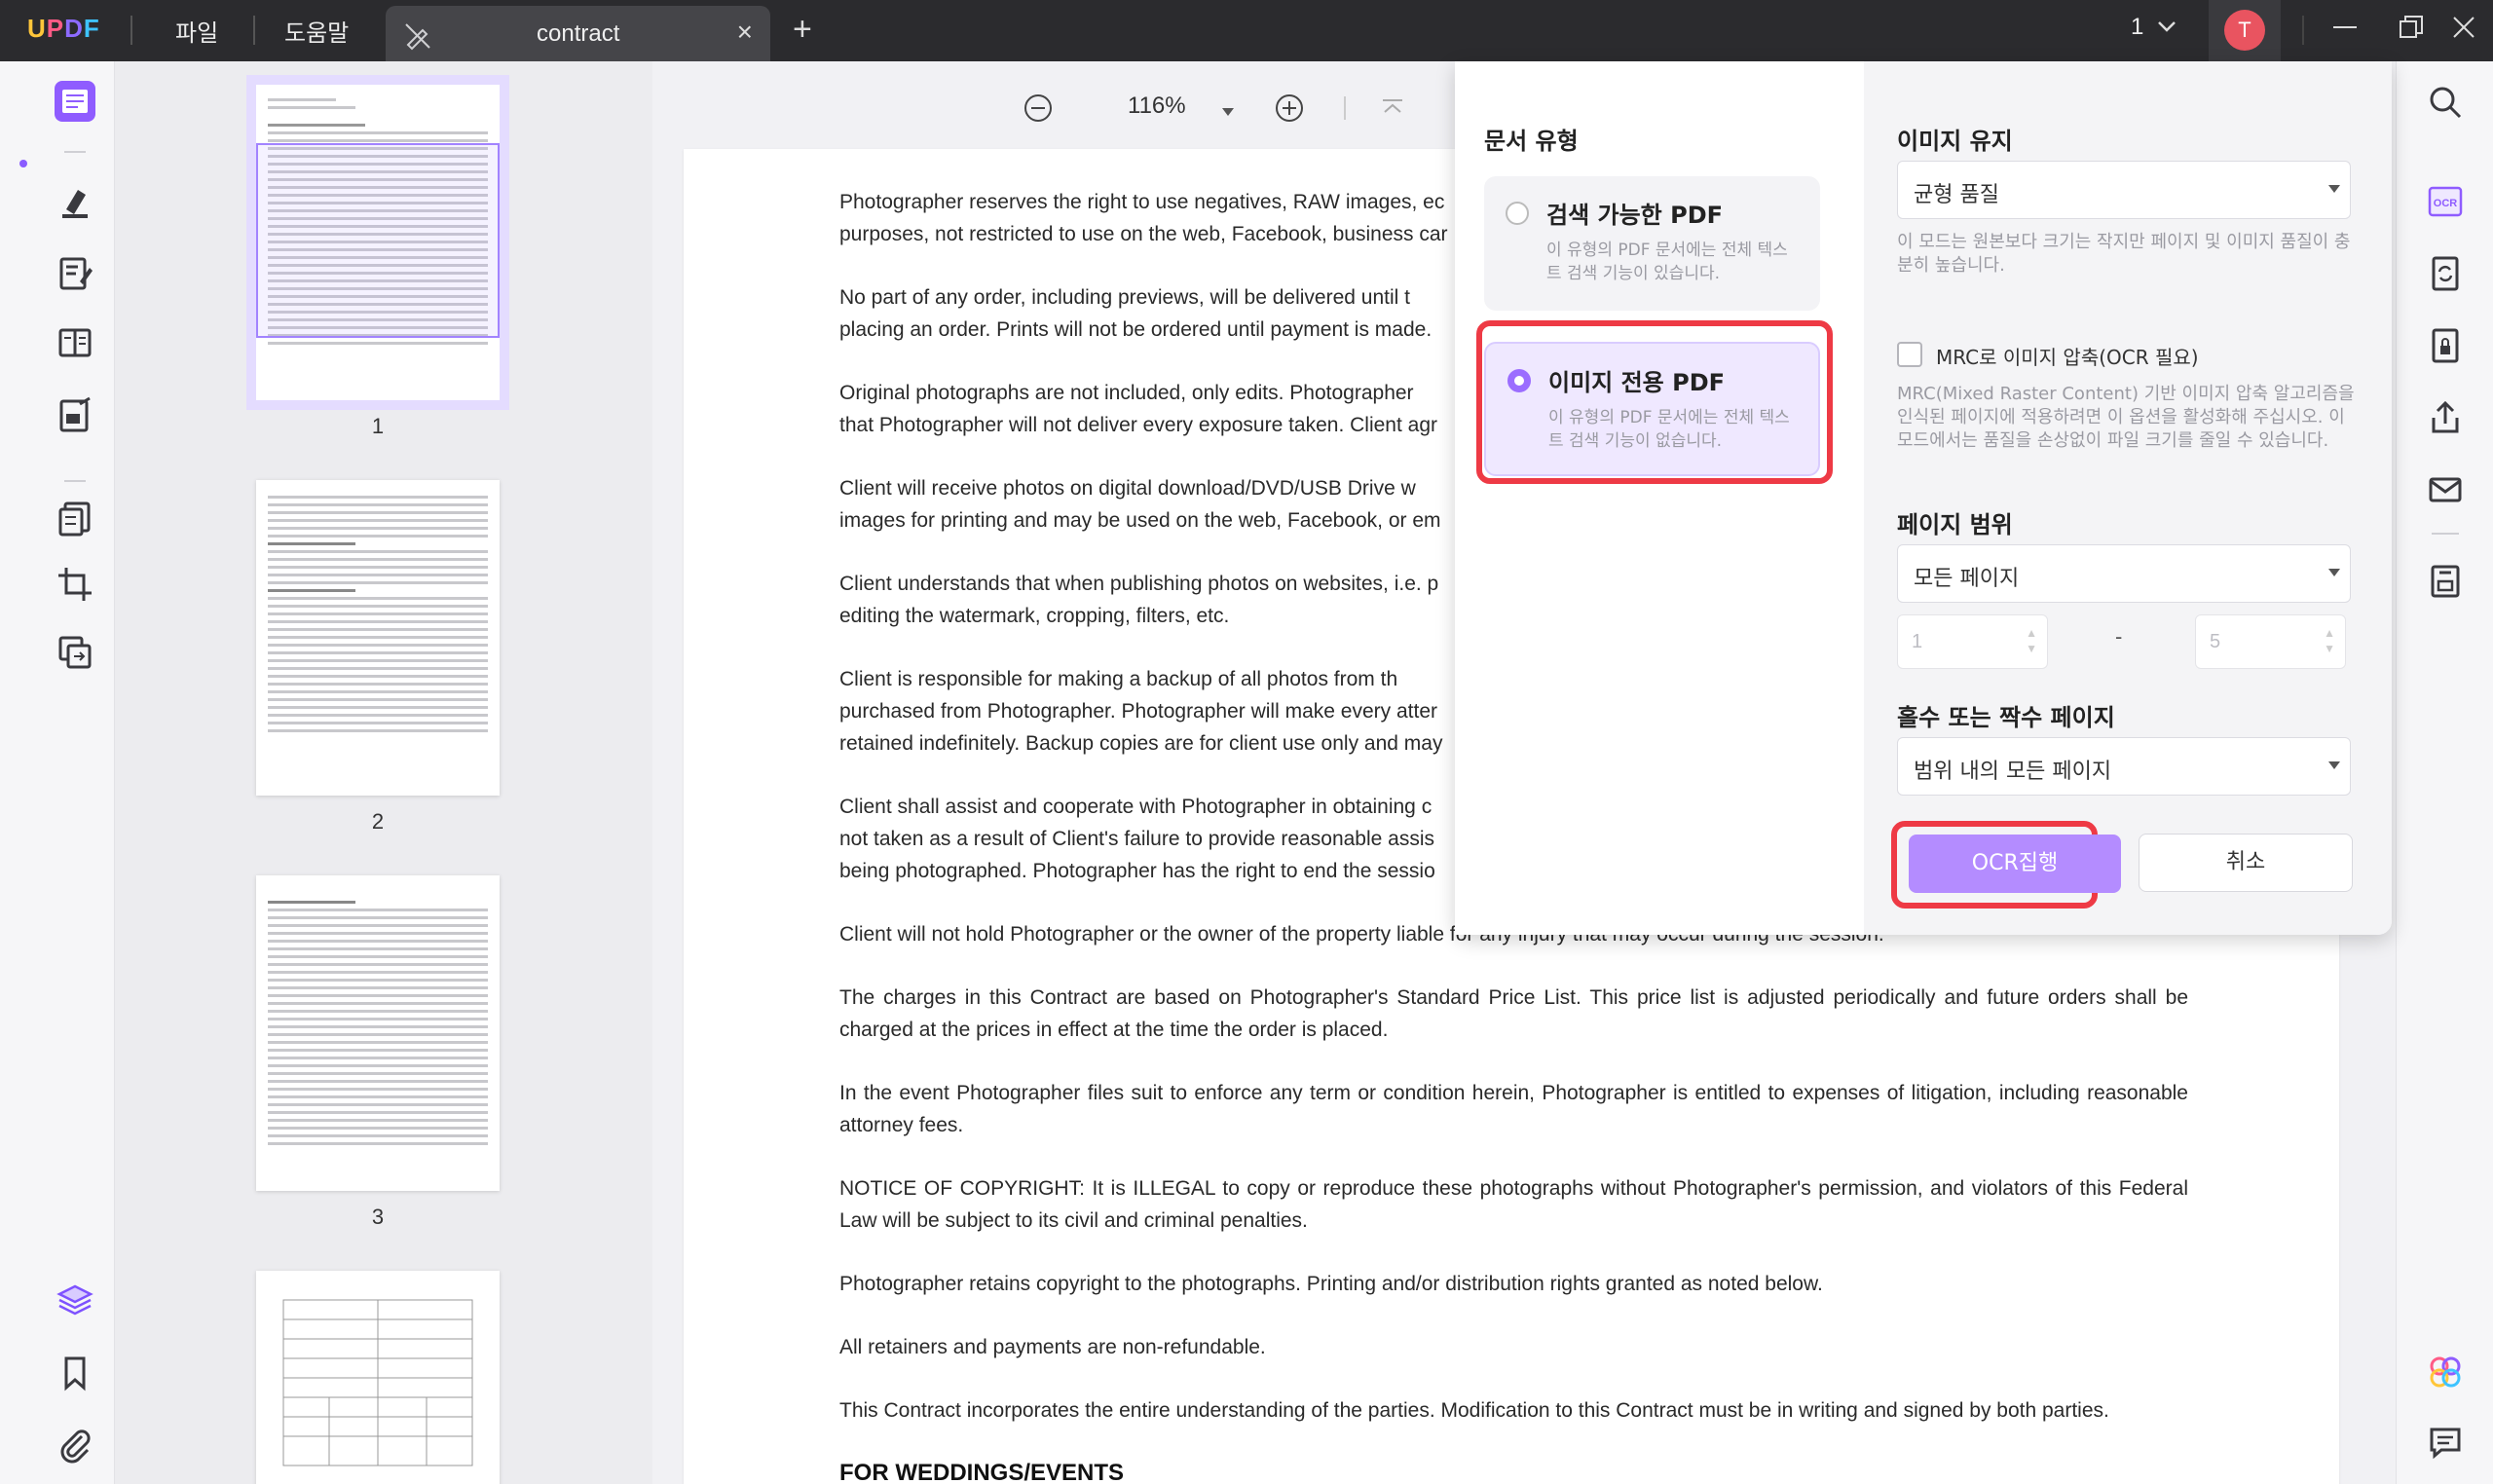 The image size is (2493, 1484). I want to click on odd-even-title: 홀수 또는 짝수 페이지, so click(2006, 717).